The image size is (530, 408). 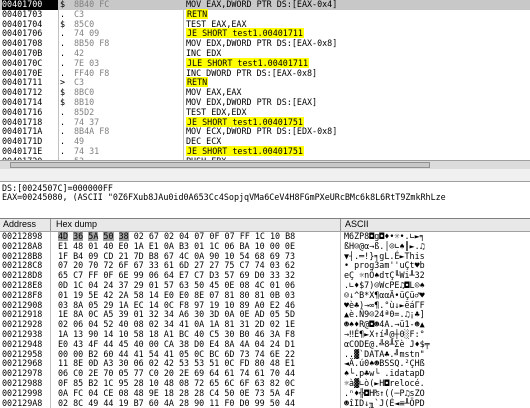 What do you see at coordinates (265, 225) in the screenshot?
I see `dump-header: Address Hex dump ASCII` at bounding box center [265, 225].